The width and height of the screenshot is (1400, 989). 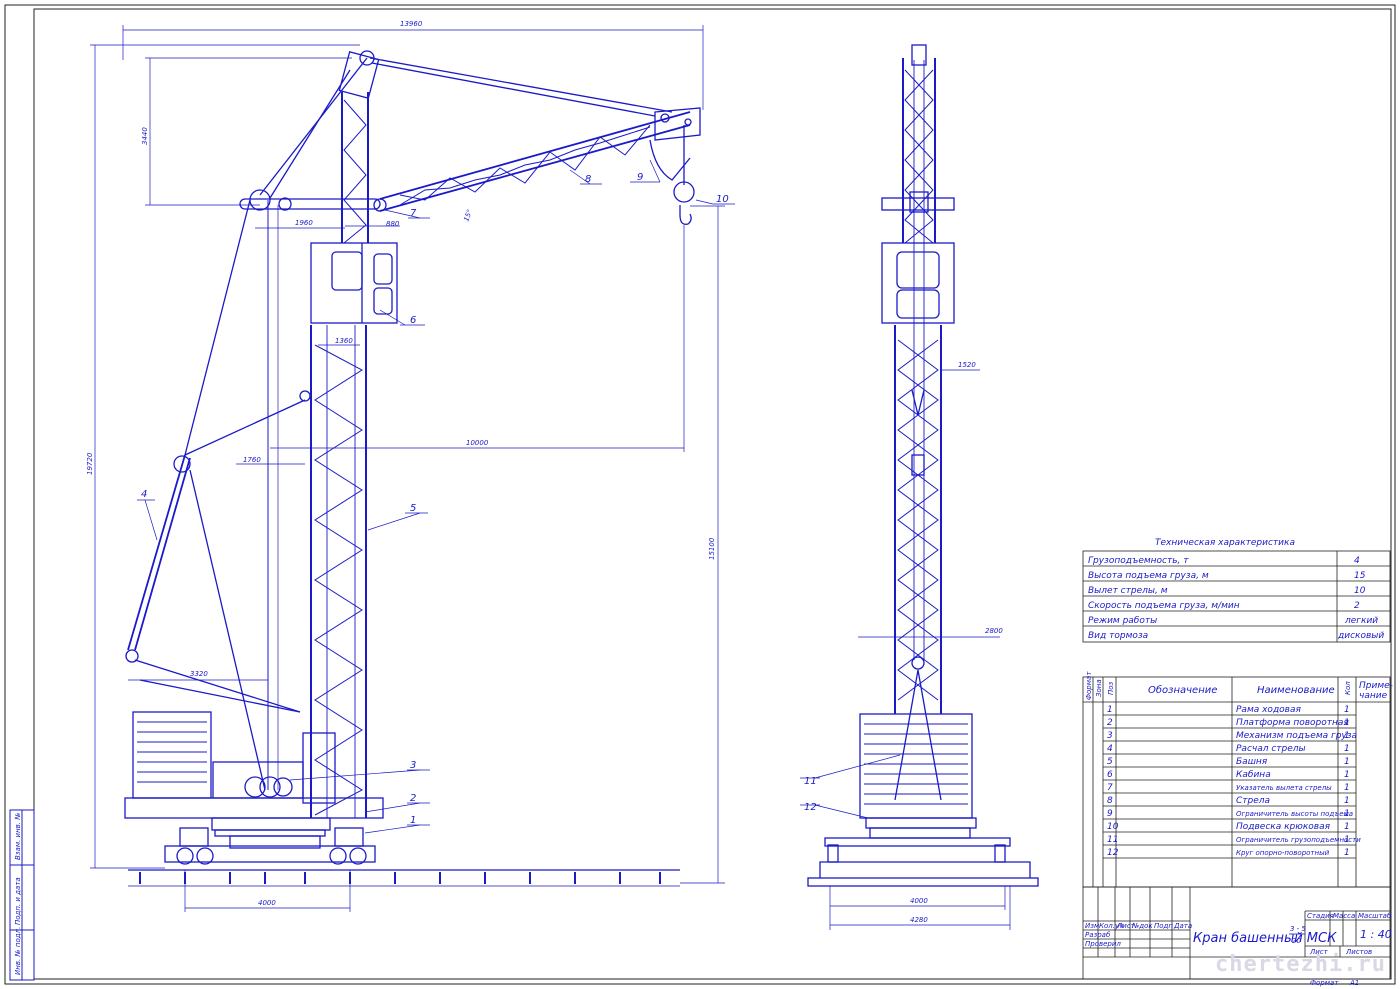 What do you see at coordinates (145, 136) in the screenshot?
I see `dim-3440: 3440` at bounding box center [145, 136].